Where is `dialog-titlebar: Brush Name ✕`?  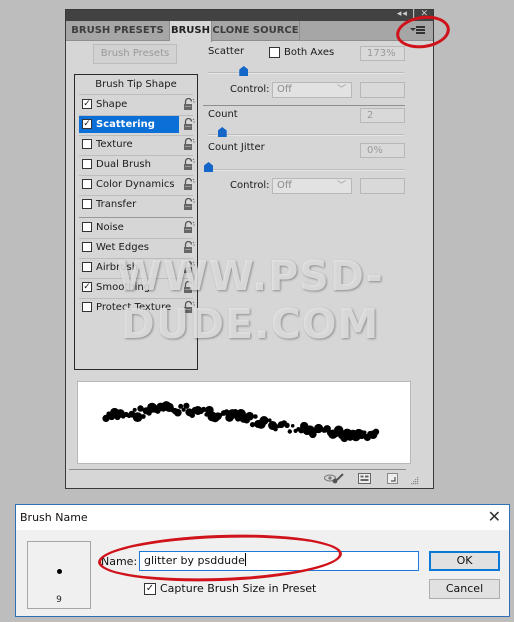
dialog-titlebar: Brush Name ✕ is located at coordinates (262, 517).